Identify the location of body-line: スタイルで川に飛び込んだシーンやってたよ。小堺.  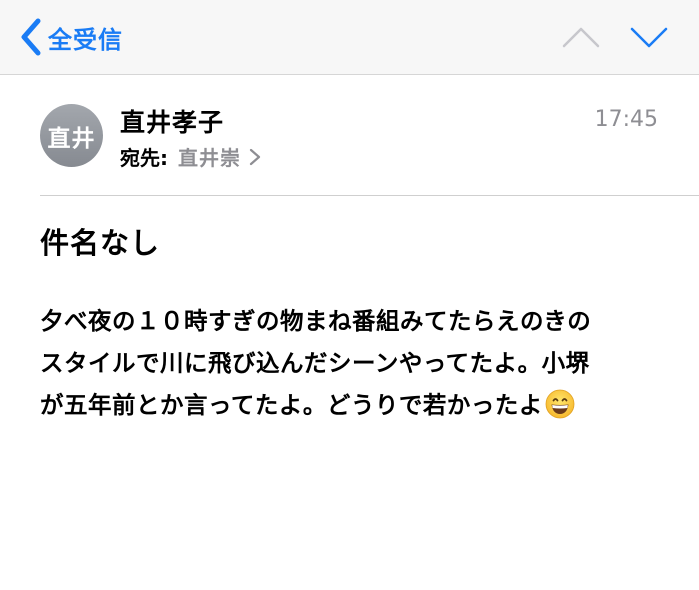
(315, 363).